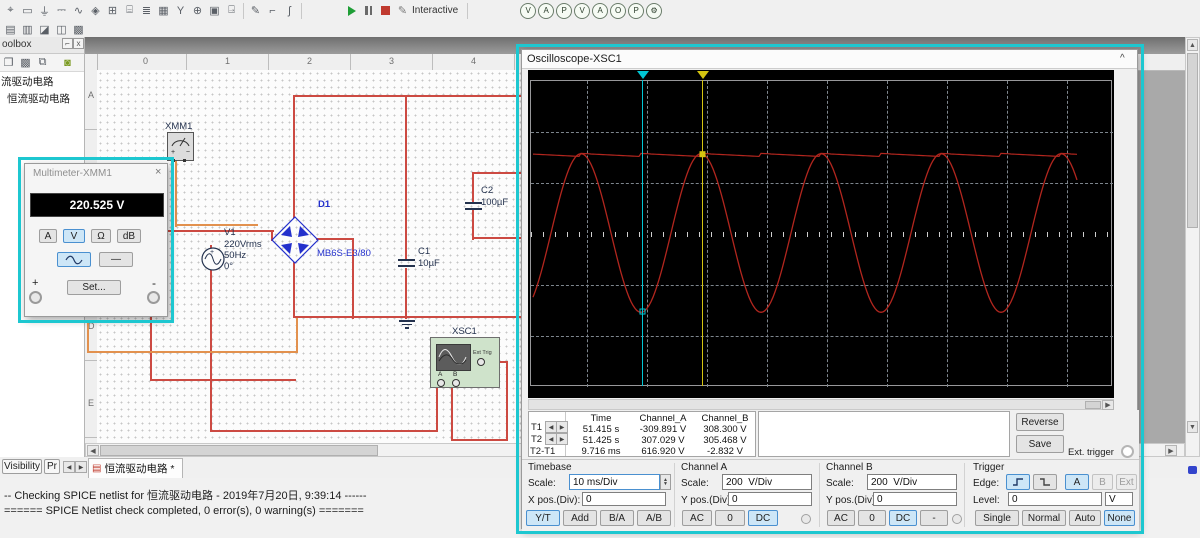 The height and width of the screenshot is (538, 1200). I want to click on ext-trigger-terminal, so click(1127, 451).